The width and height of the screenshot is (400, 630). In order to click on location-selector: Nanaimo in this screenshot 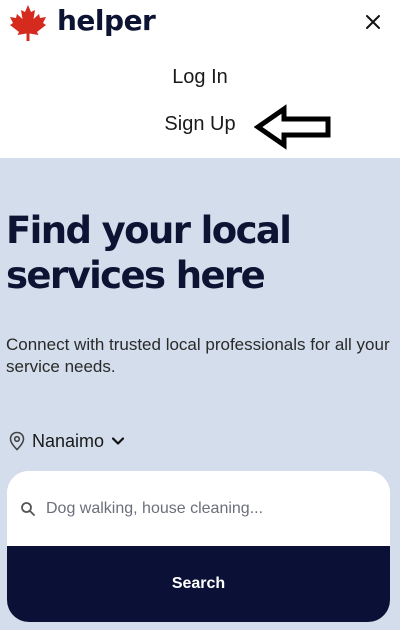, I will do `click(67, 441)`.